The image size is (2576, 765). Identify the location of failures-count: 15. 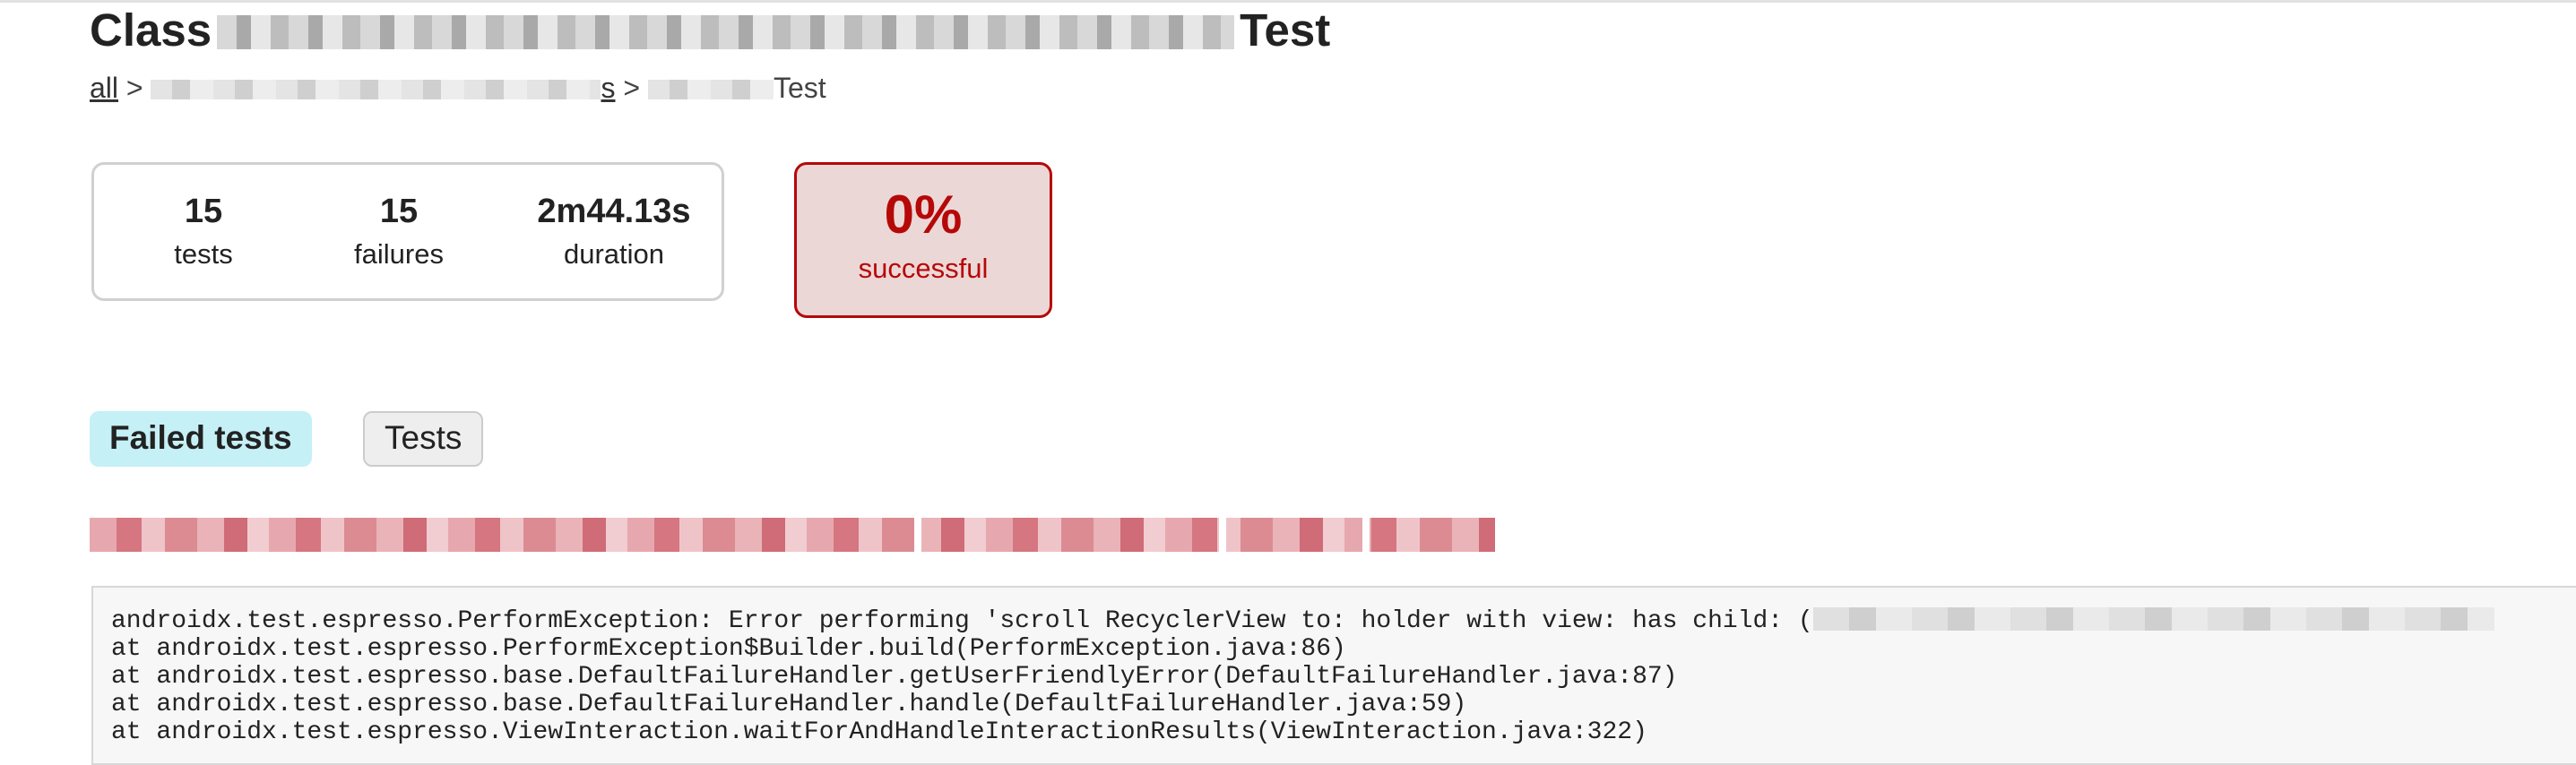
(399, 212).